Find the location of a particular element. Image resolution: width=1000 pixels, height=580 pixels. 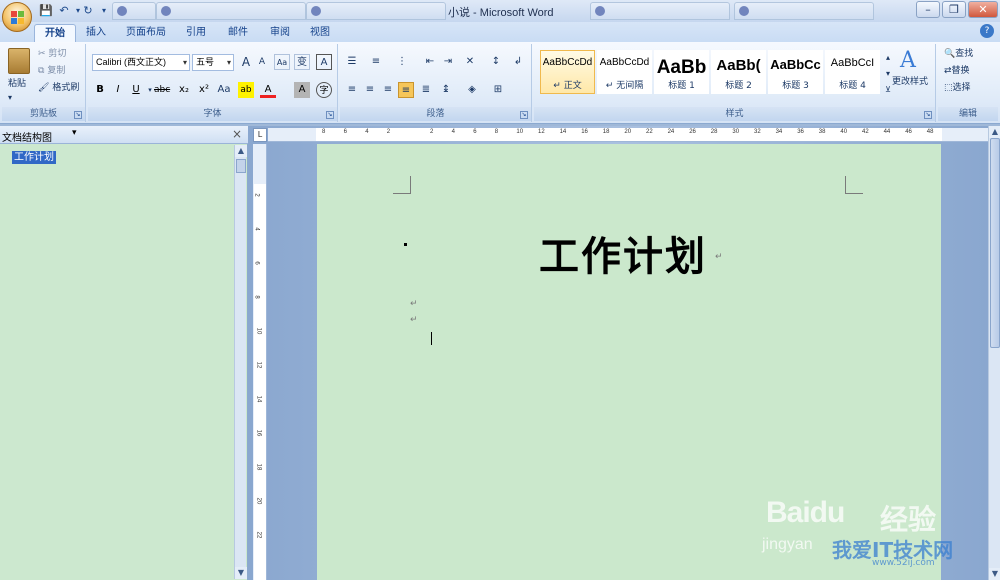

multilevel-list-icon: ⋮ is located at coordinates (402, 62).